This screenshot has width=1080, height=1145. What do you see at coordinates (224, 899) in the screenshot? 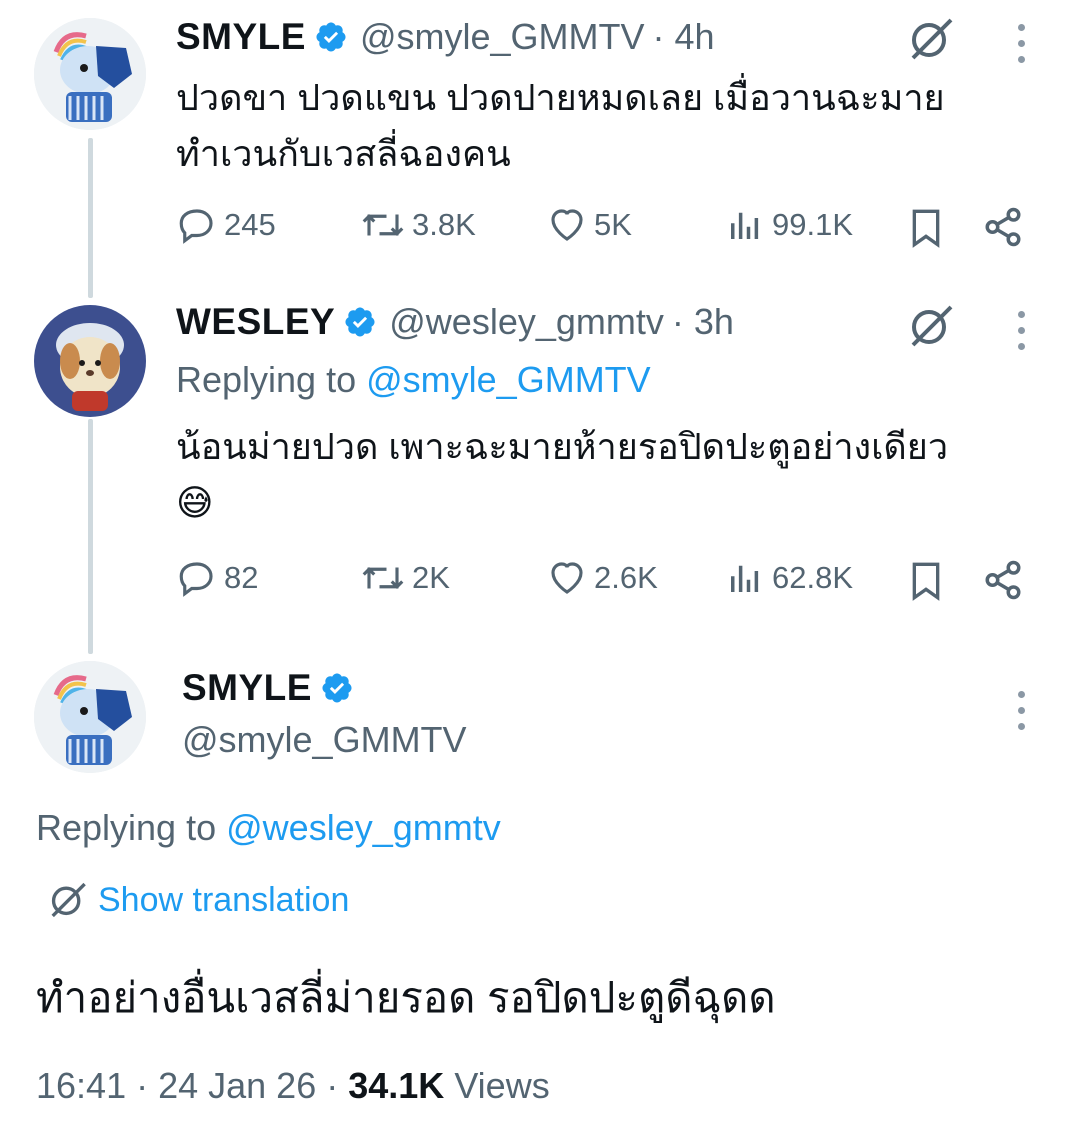
I see `show-translation-label: Show translation` at bounding box center [224, 899].